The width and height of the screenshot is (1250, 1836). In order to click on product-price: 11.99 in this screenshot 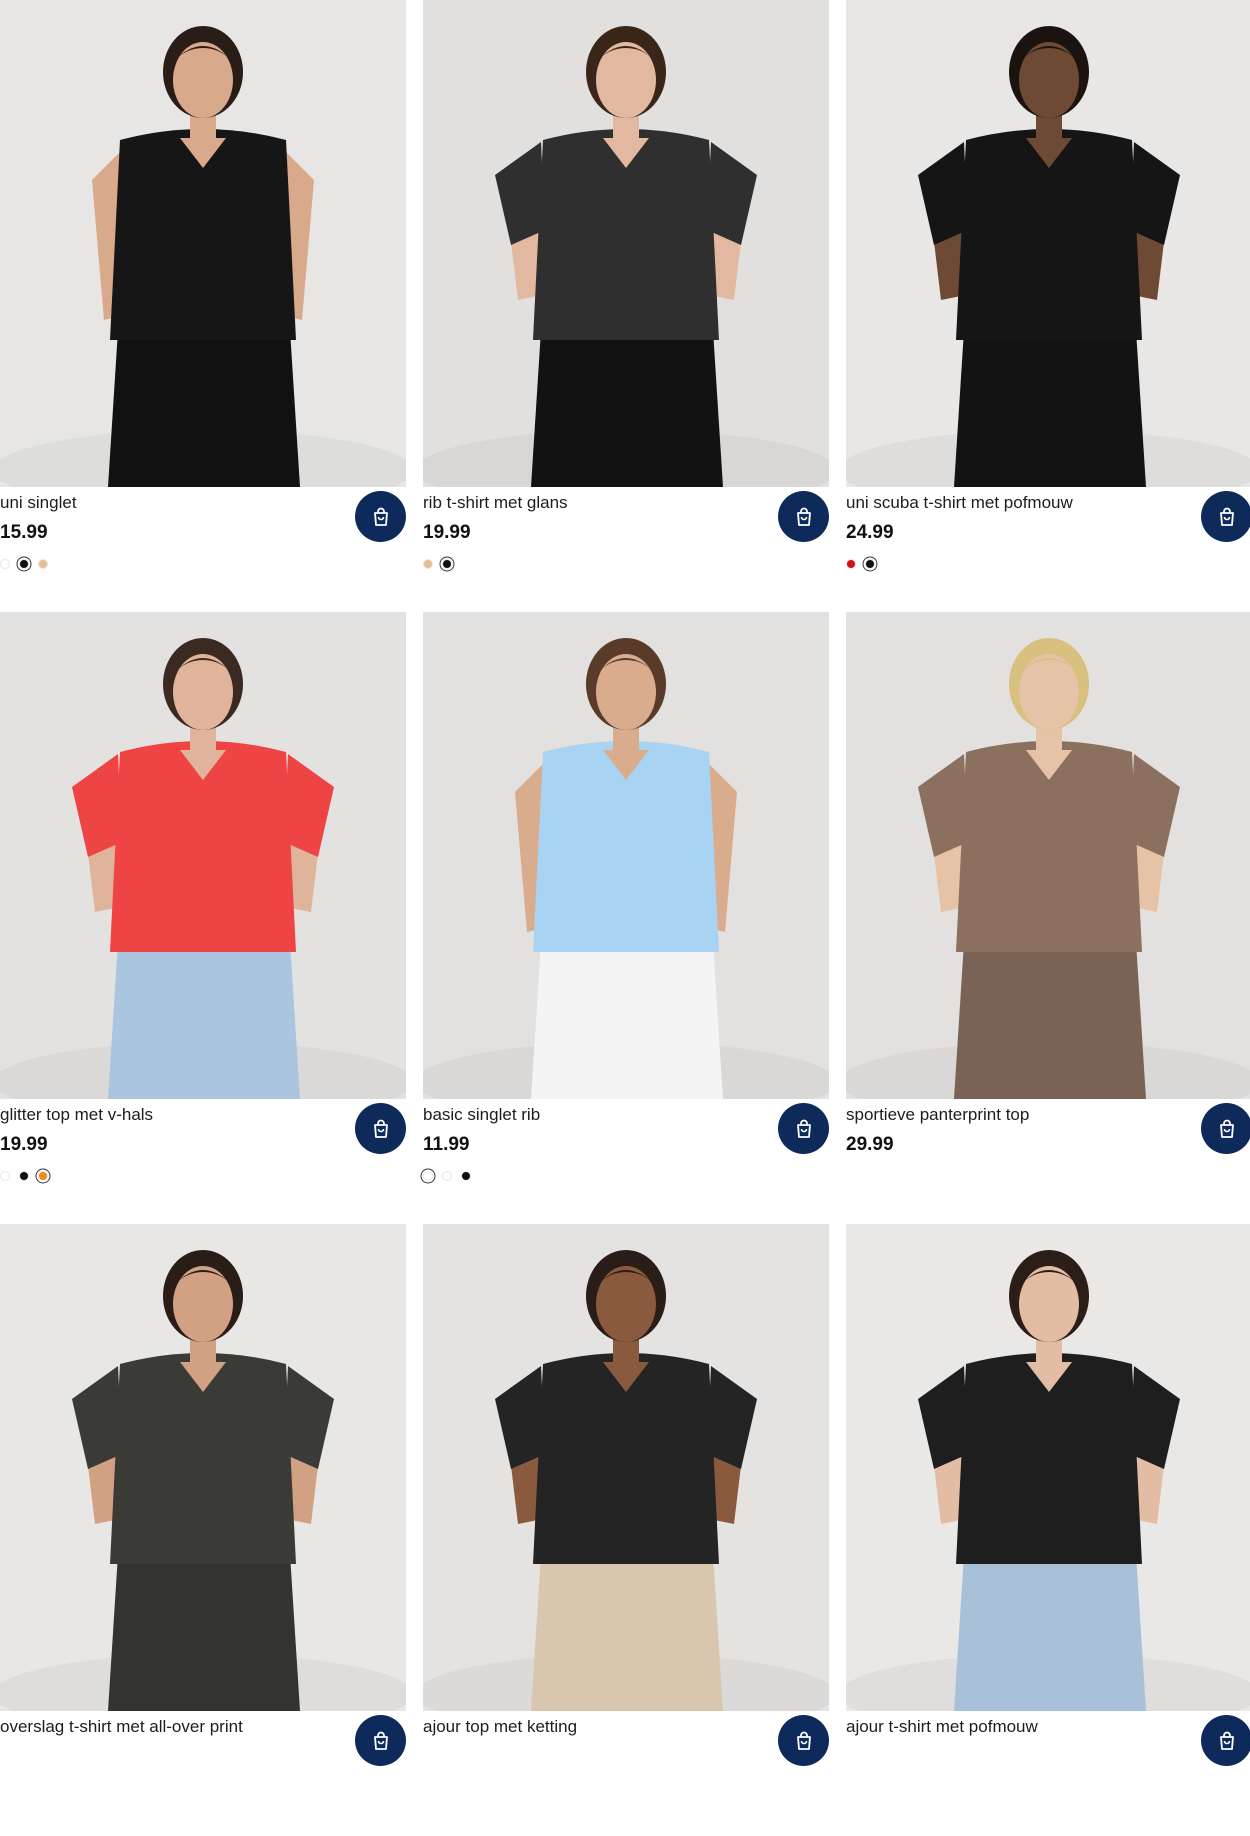, I will do `click(446, 1144)`.